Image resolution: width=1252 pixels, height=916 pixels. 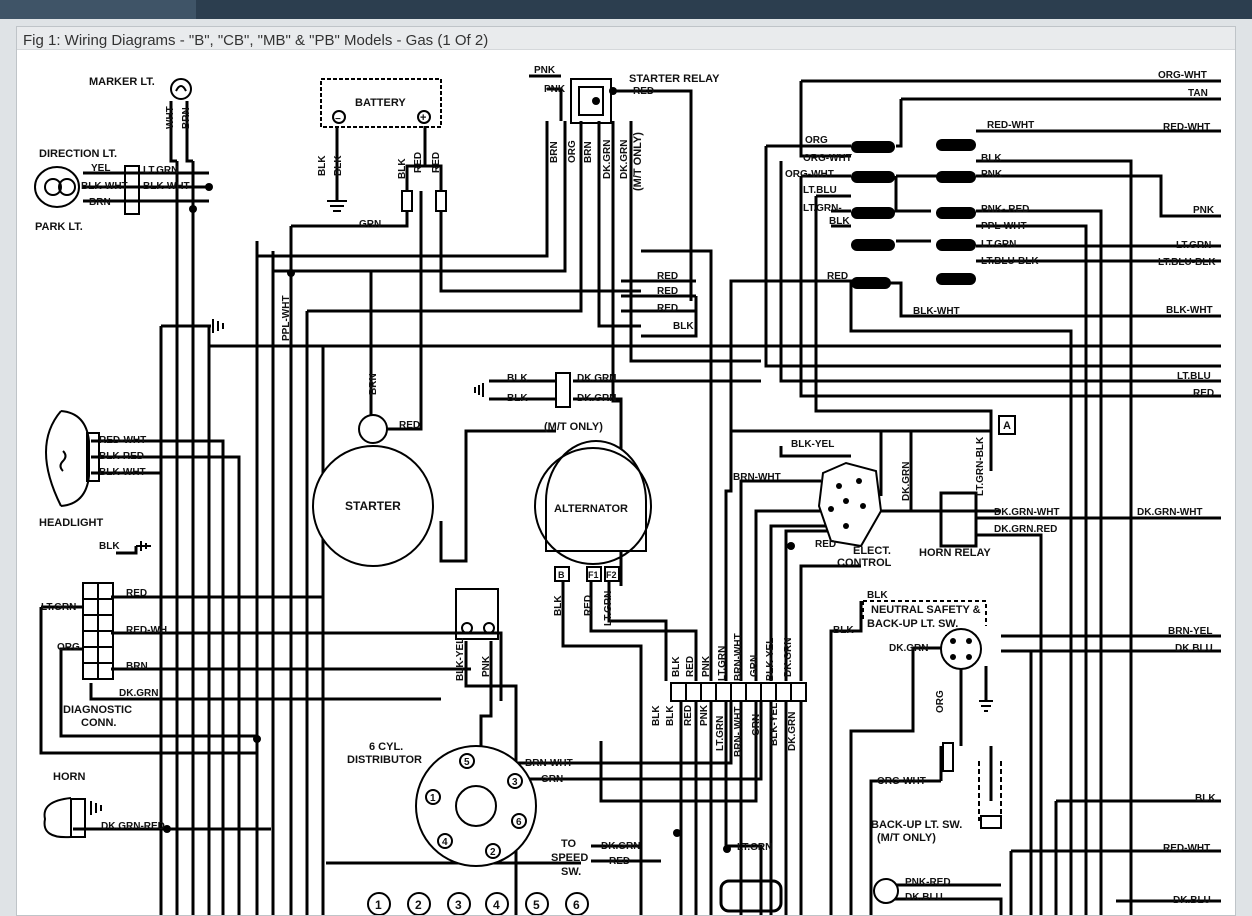 What do you see at coordinates (569, 844) in the screenshot?
I see `speed-sw-label-1: TO` at bounding box center [569, 844].